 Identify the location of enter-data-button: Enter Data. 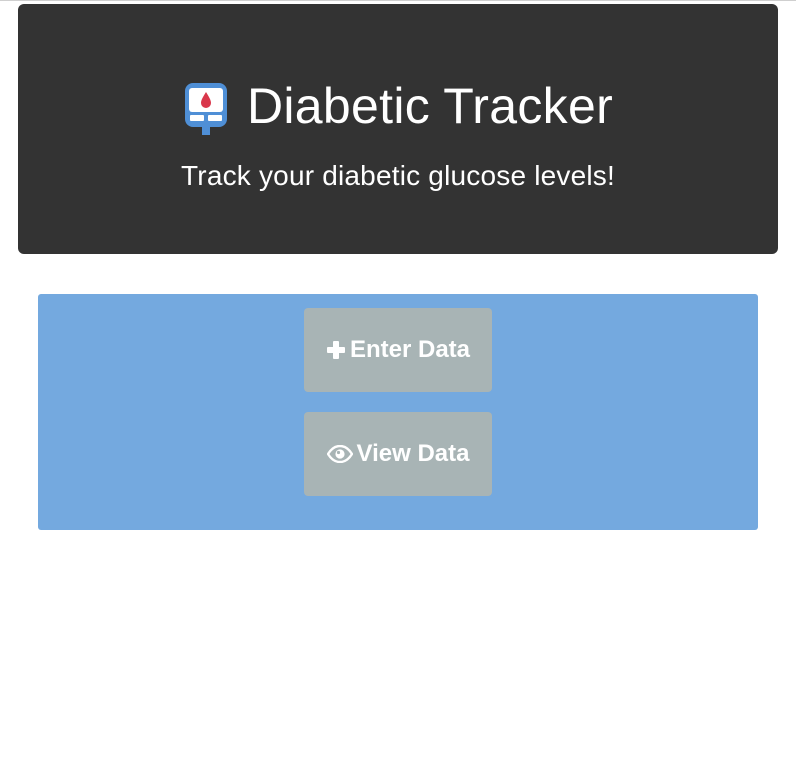
(398, 350).